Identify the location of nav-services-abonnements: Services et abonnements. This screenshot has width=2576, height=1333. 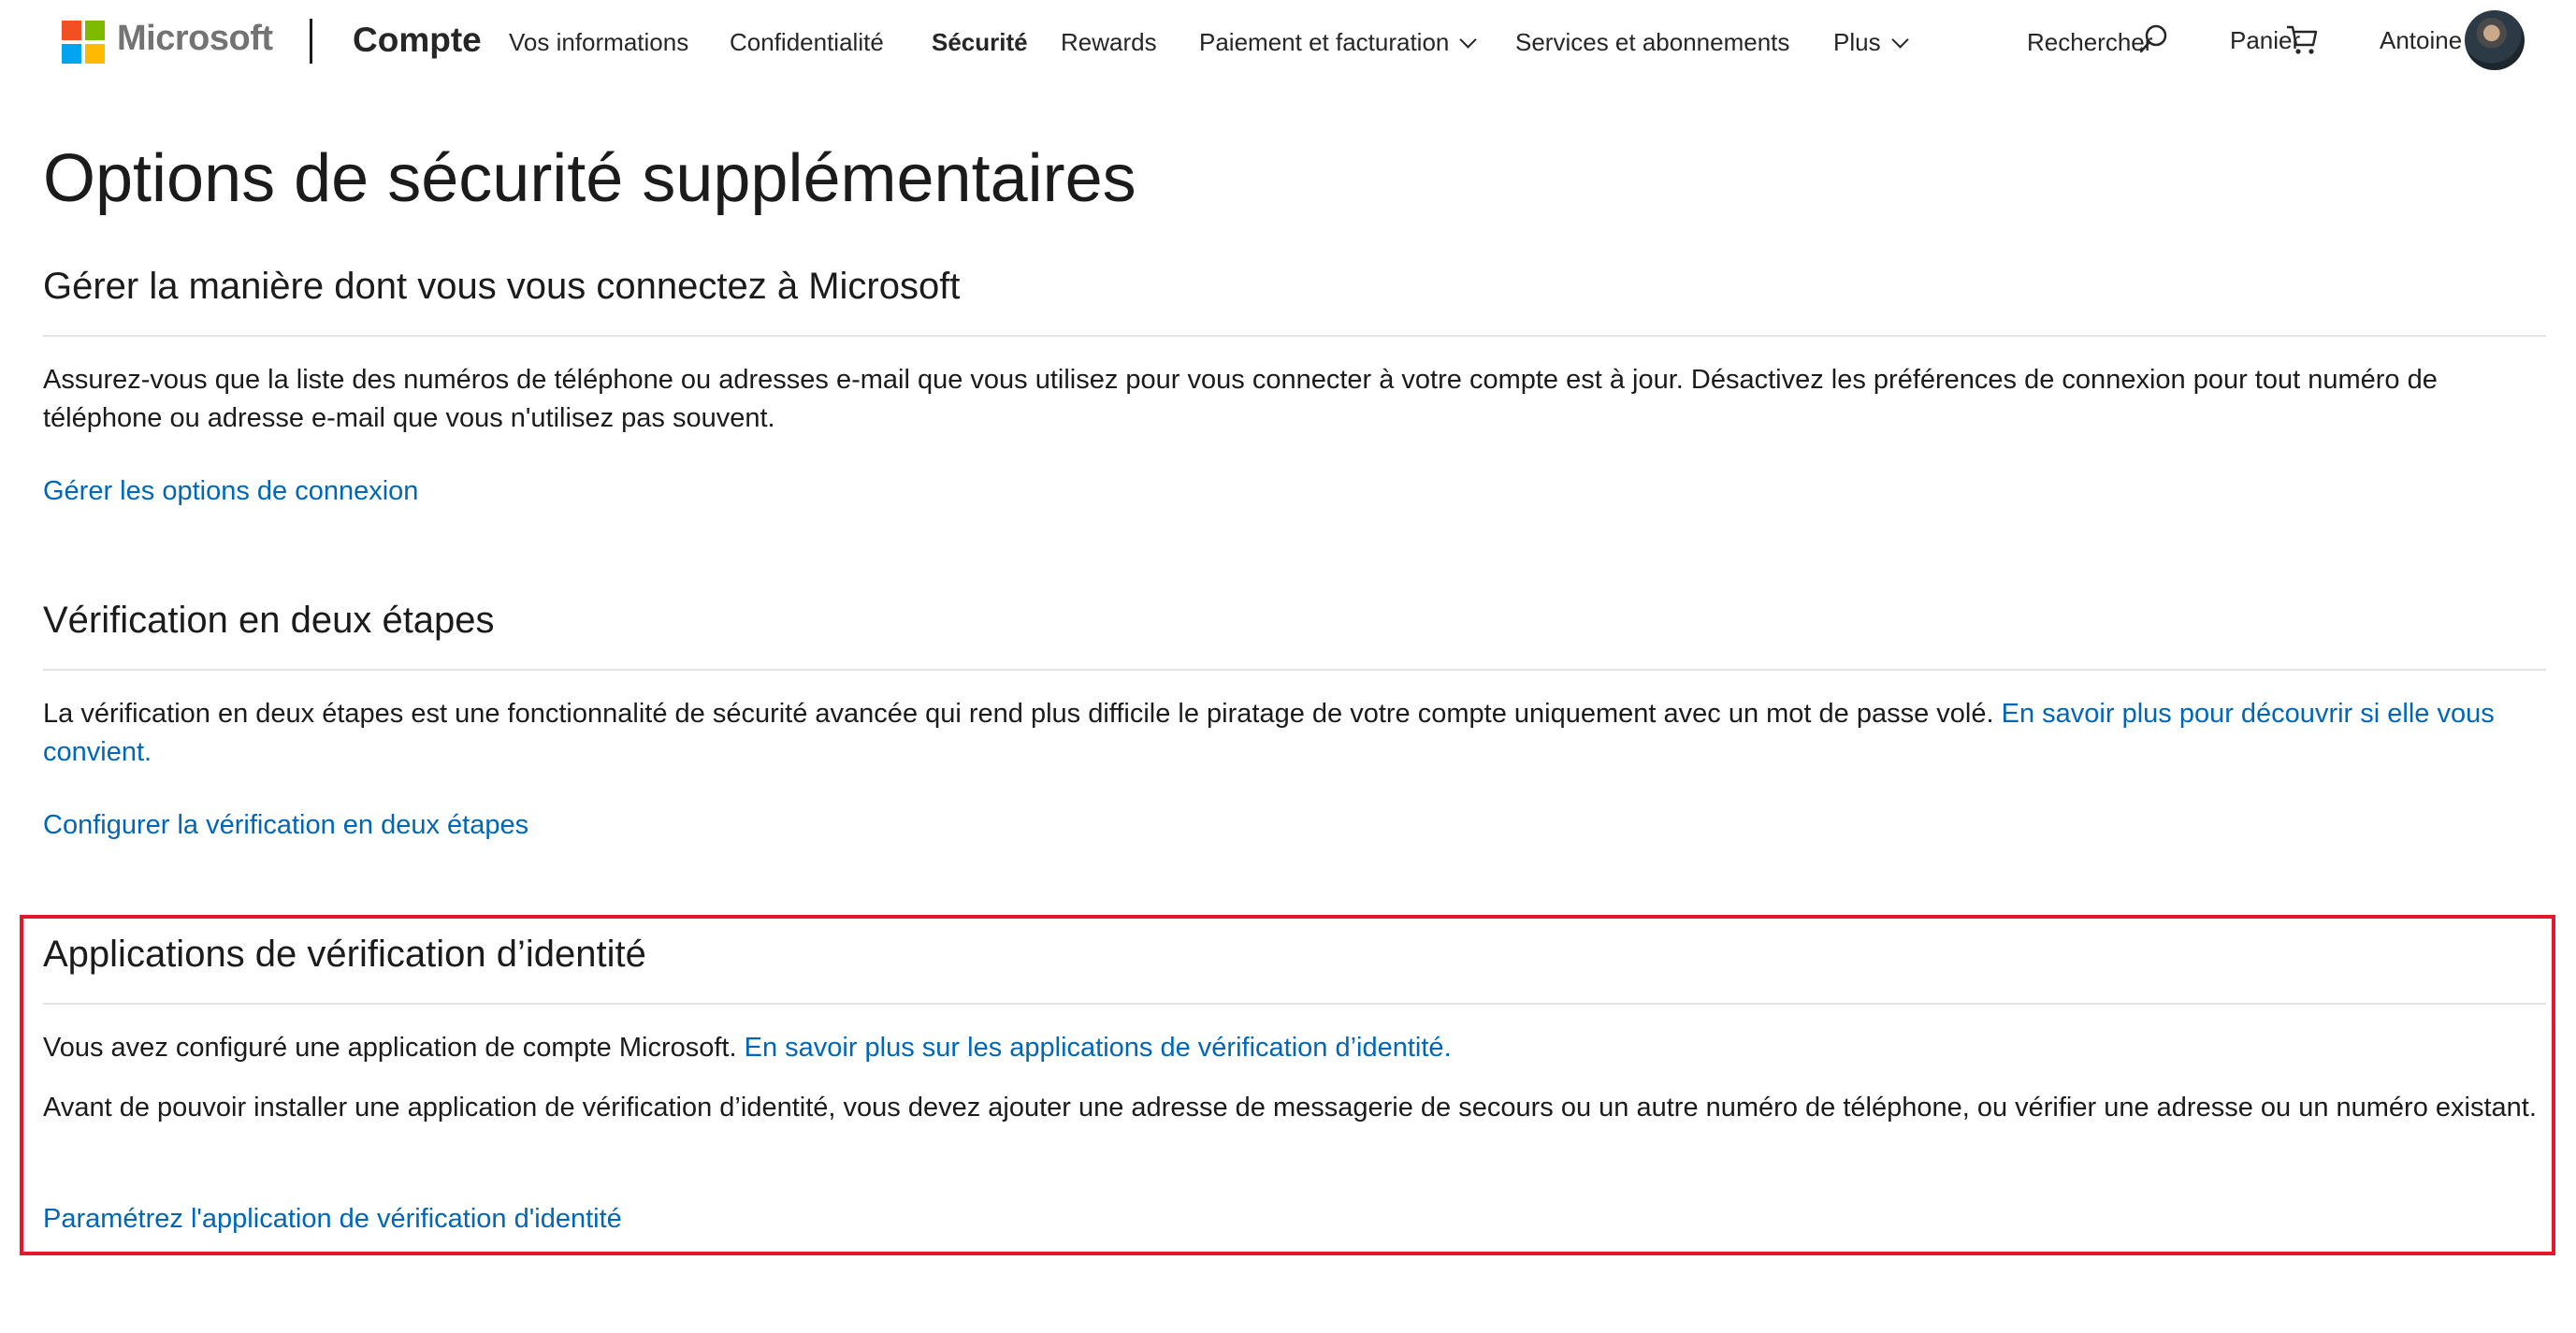
(1652, 42).